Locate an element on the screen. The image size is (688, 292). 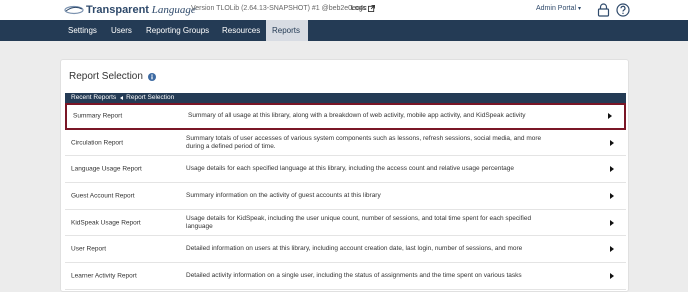
logs-label: Logs is located at coordinates (359, 8).